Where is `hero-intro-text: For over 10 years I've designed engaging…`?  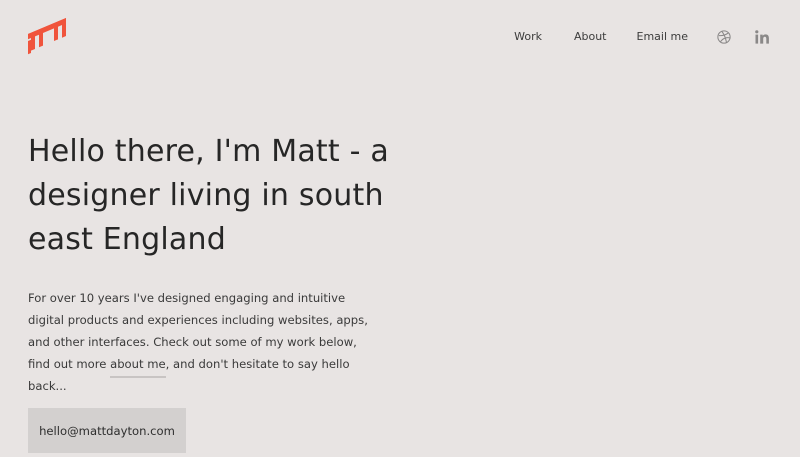 hero-intro-text: For over 10 years I've designed engaging… is located at coordinates (200, 342).